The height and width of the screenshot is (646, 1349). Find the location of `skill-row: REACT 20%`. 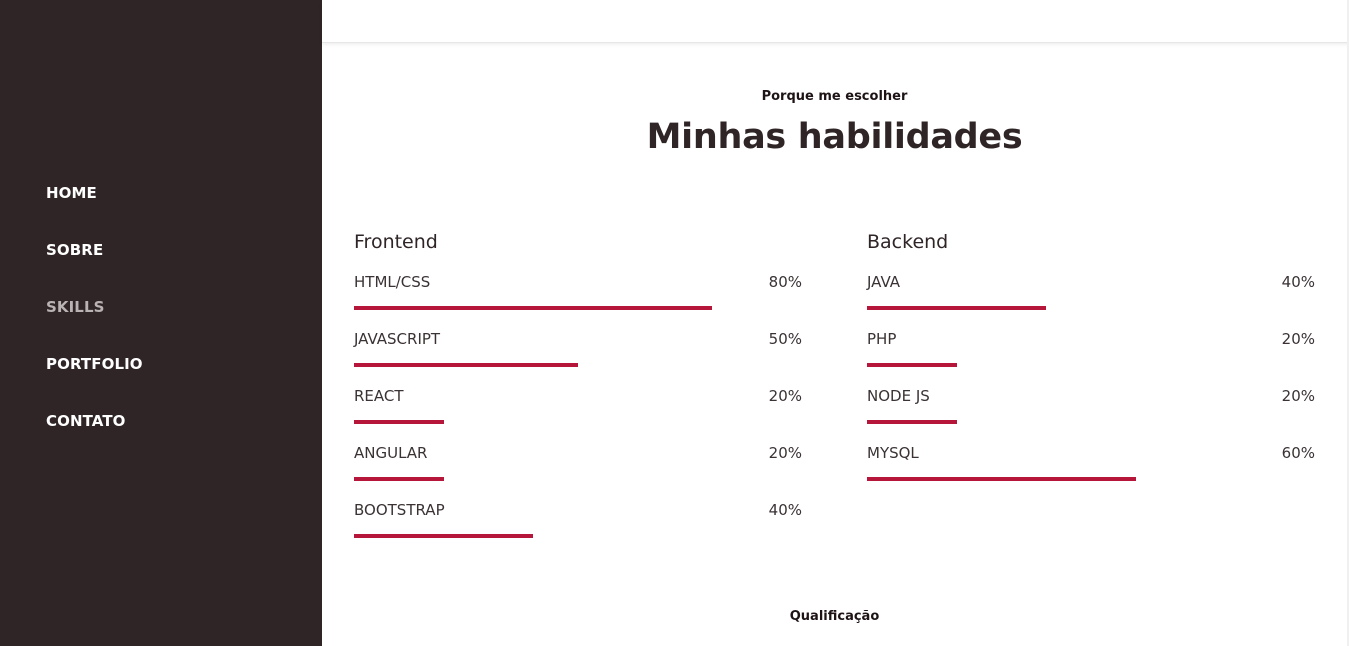

skill-row: REACT 20% is located at coordinates (578, 412).